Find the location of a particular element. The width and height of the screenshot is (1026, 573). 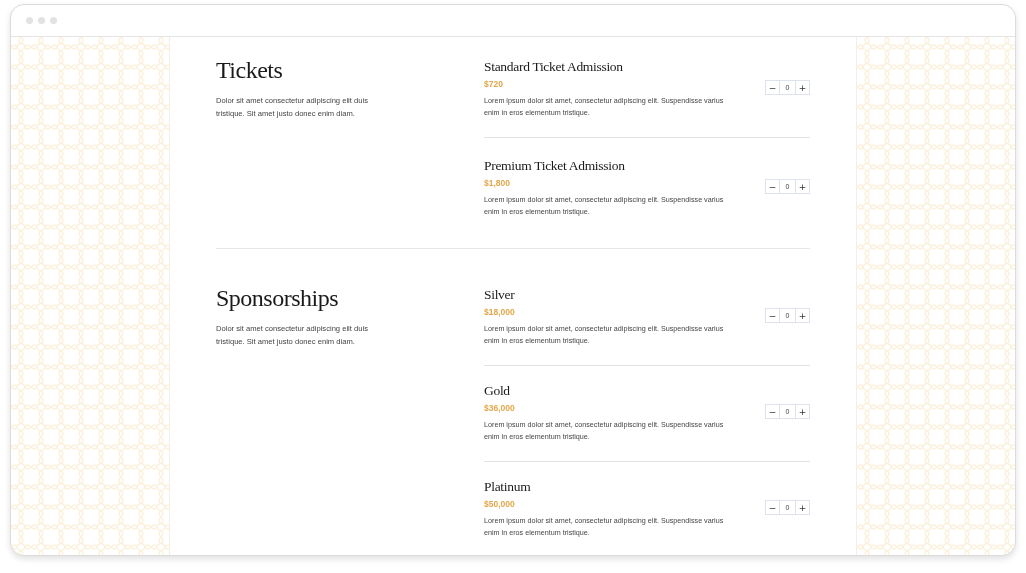

item-name: Standard Ticket Admission is located at coordinates (554, 67).